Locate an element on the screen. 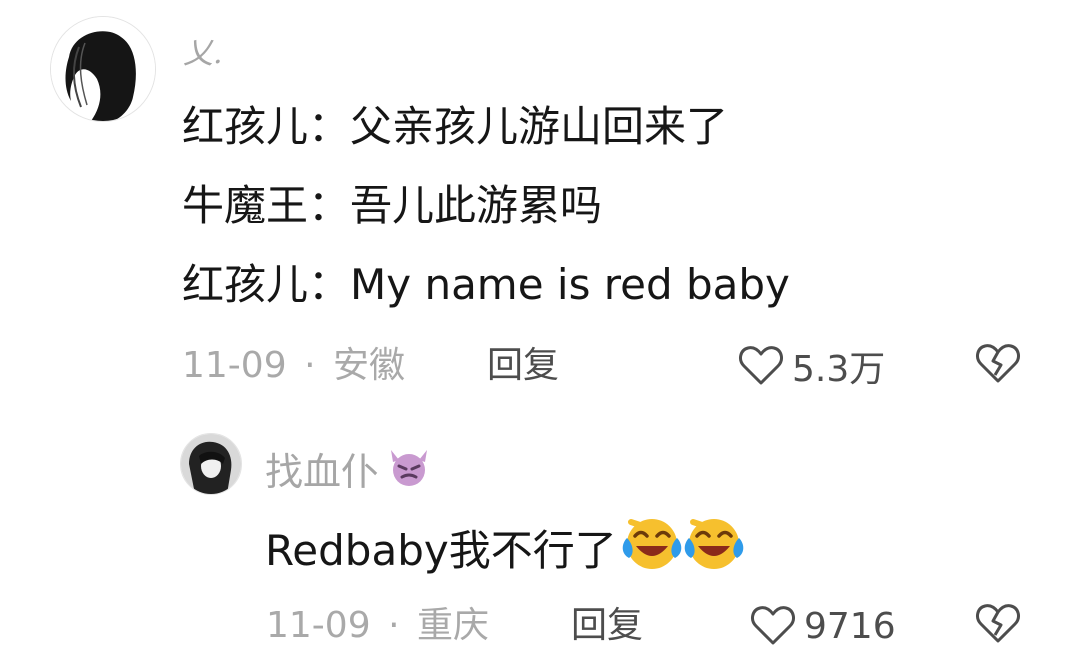  reply-username-row: 找血仆 is located at coordinates (349, 471).